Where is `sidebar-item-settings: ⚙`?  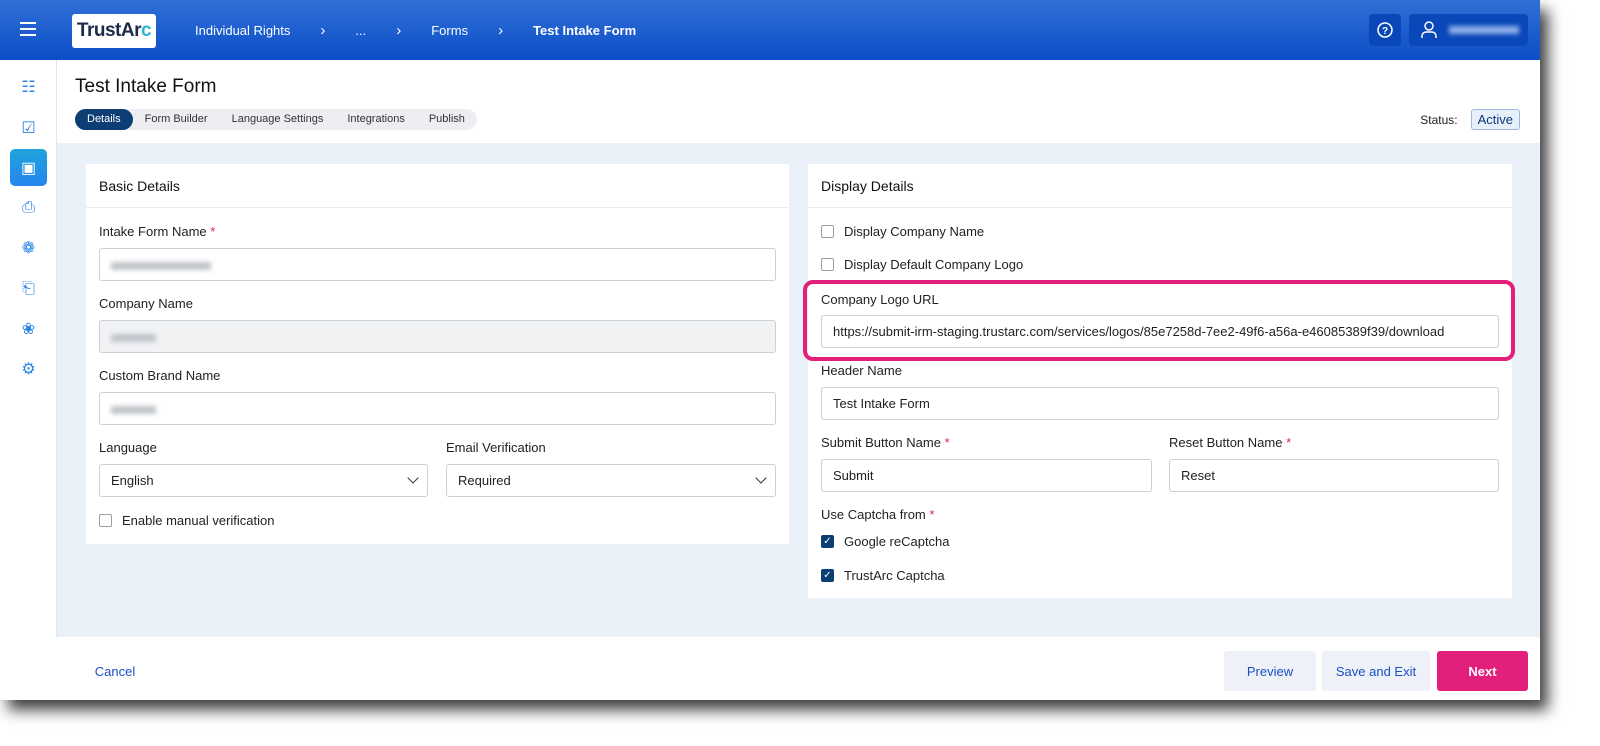 sidebar-item-settings: ⚙ is located at coordinates (28, 368).